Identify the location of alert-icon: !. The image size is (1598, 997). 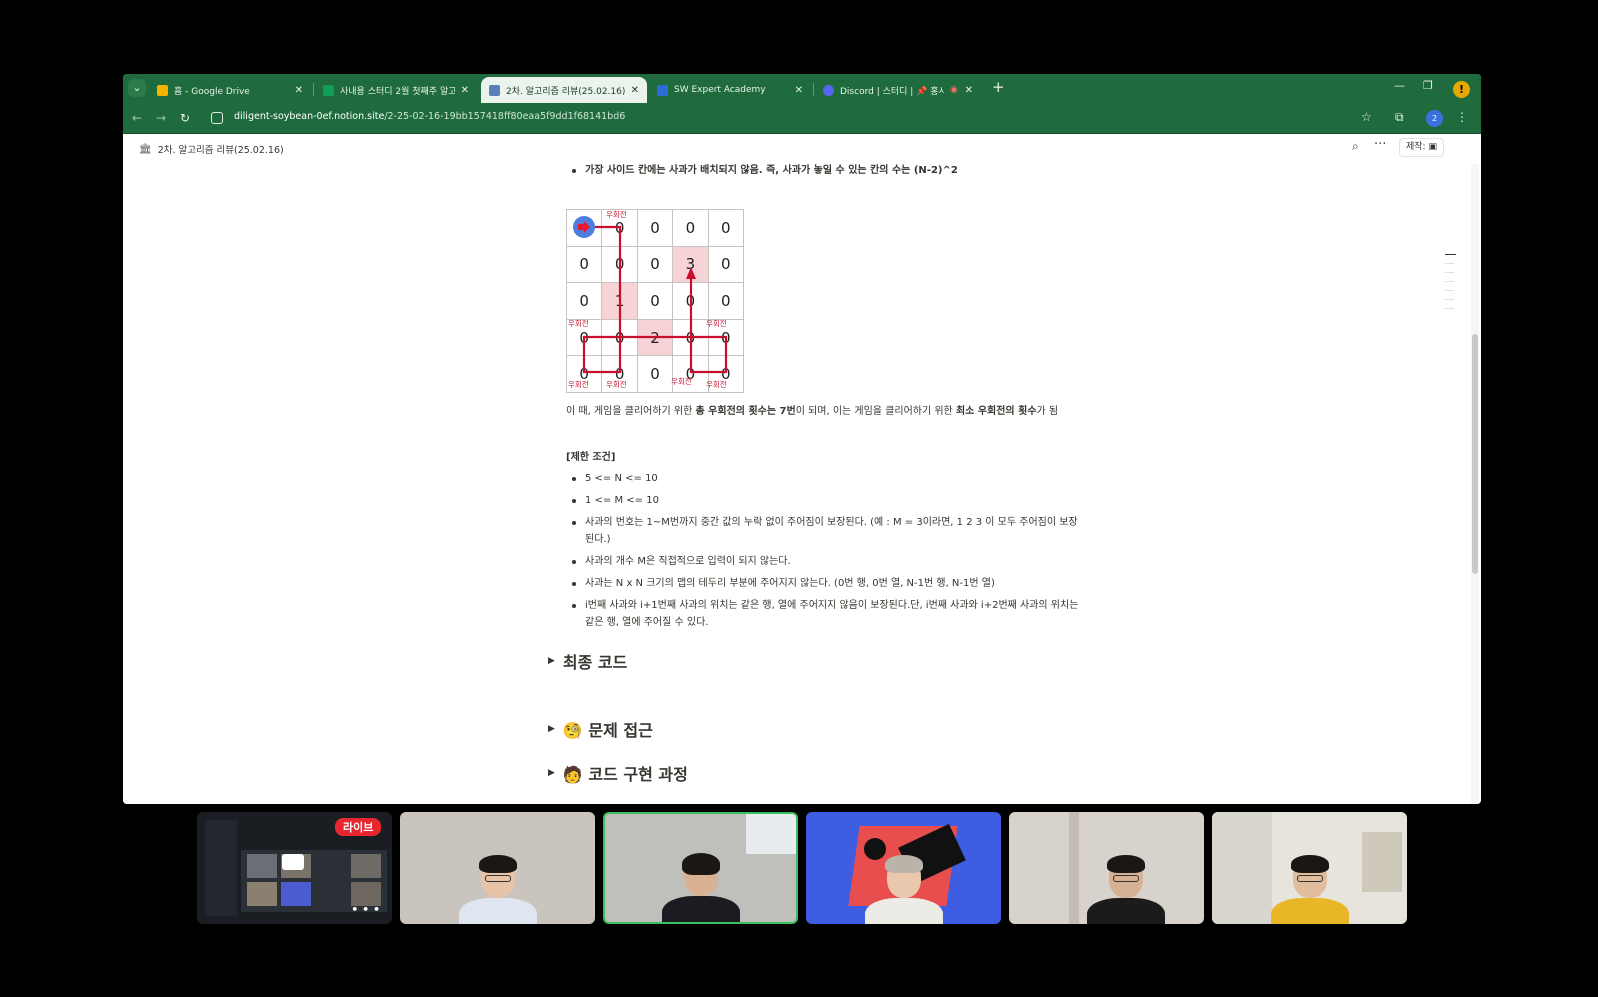
(1461, 89).